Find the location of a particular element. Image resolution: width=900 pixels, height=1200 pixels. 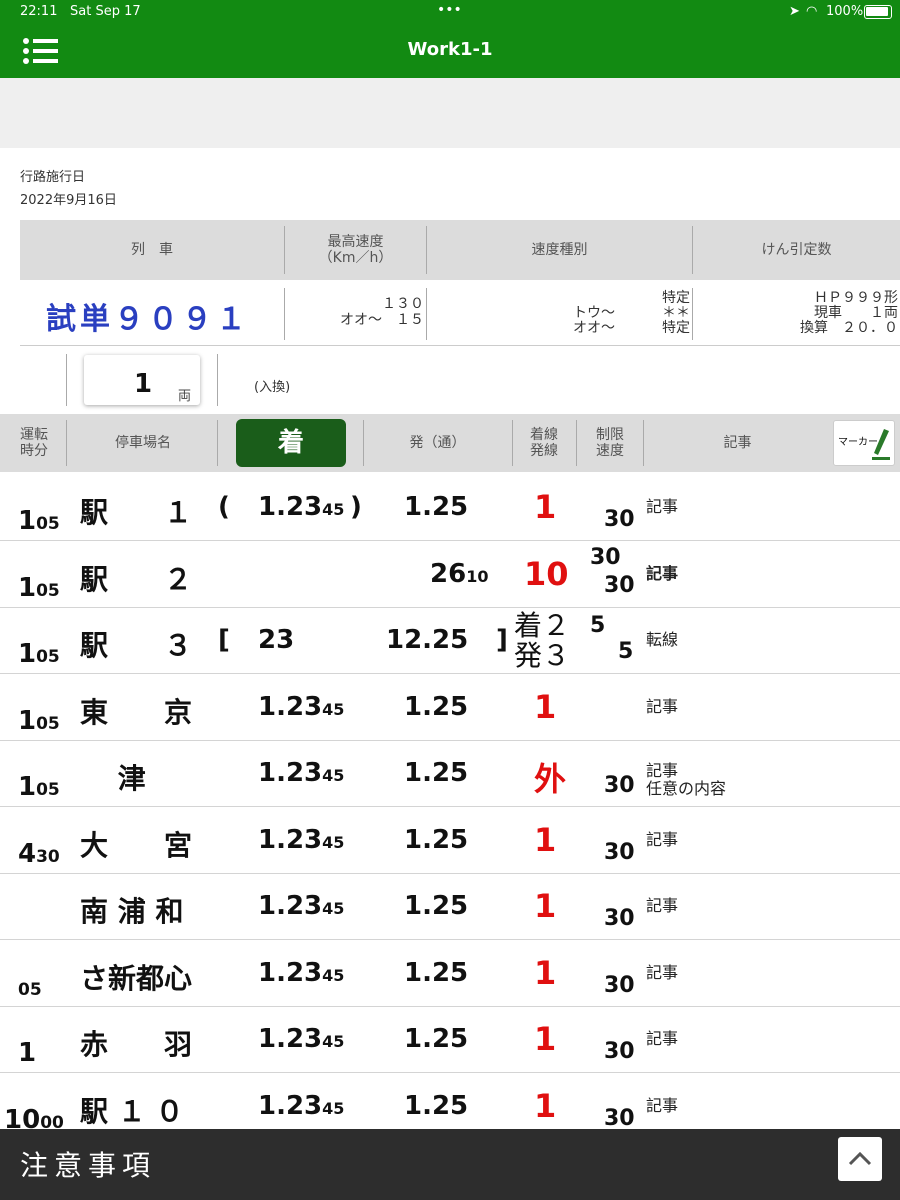

station-name: 大 宮 is located at coordinates (136, 845).